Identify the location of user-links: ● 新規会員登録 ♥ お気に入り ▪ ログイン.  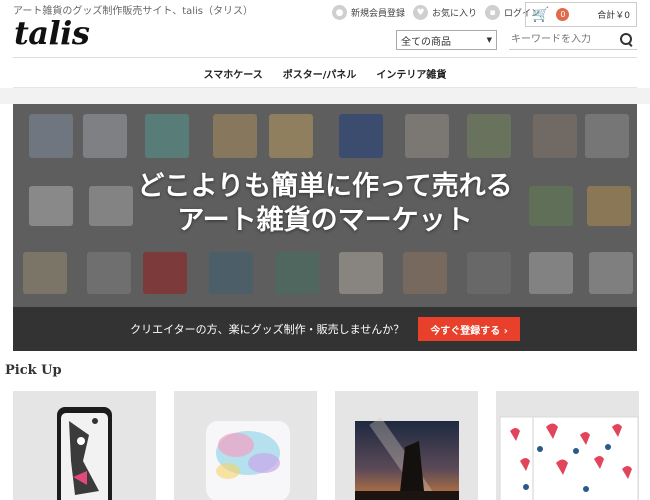
(436, 12).